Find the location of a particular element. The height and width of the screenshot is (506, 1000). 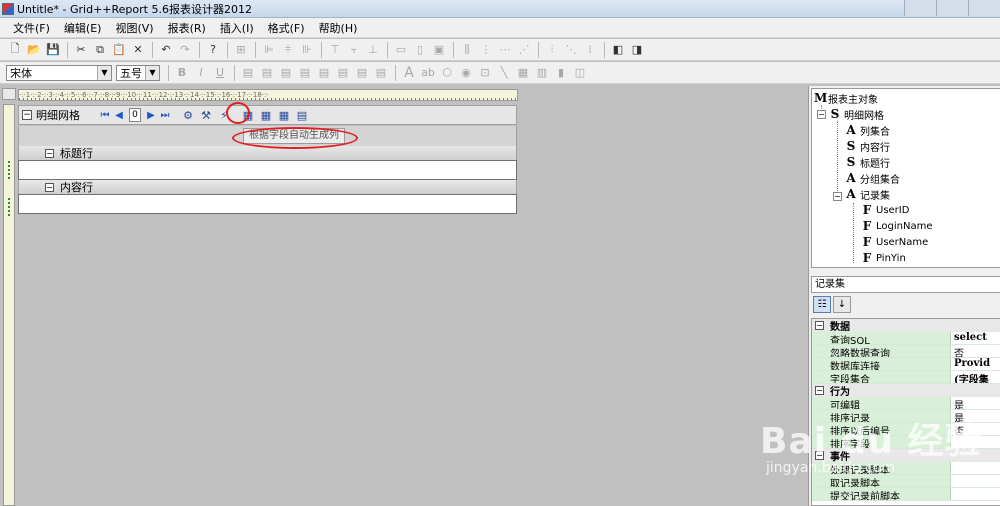

text-align-center-icon: ▤ is located at coordinates (267, 73).